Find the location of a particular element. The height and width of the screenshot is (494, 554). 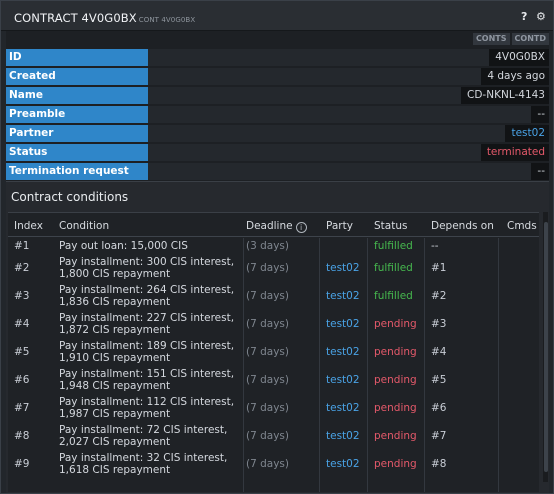

condition-text: Pay out loan: 15,000 CIS is located at coordinates (123, 246).